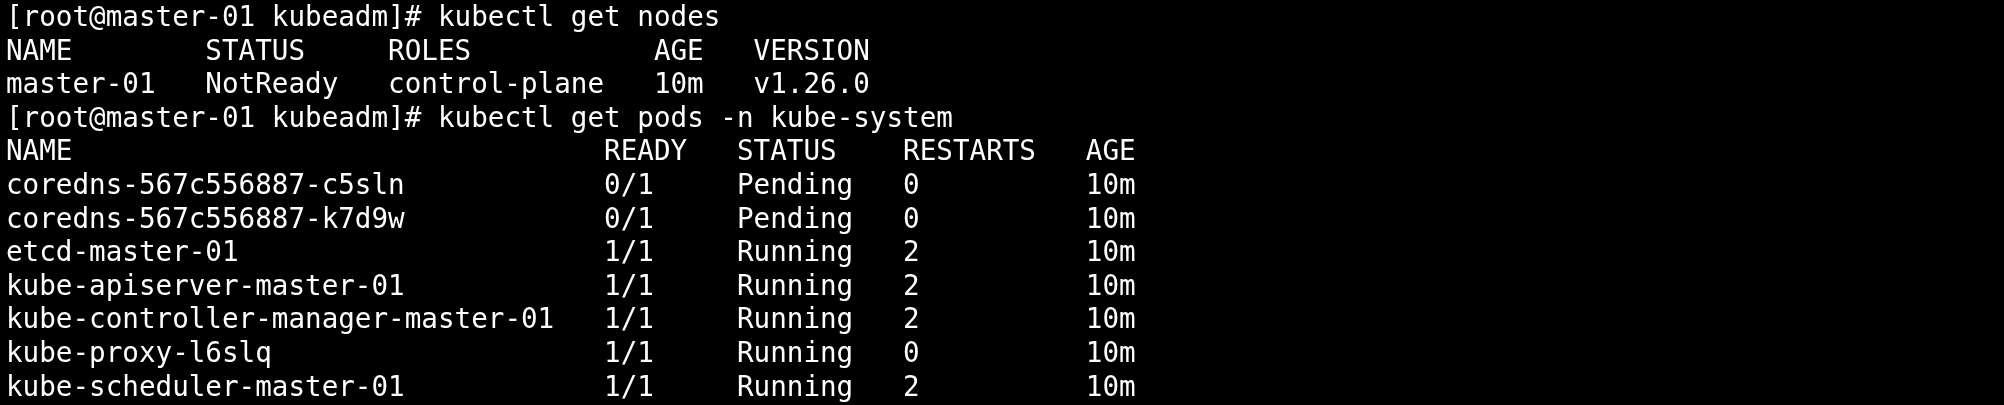 The width and height of the screenshot is (2004, 405). I want to click on column-header: RESTARTS, so click(969, 151).